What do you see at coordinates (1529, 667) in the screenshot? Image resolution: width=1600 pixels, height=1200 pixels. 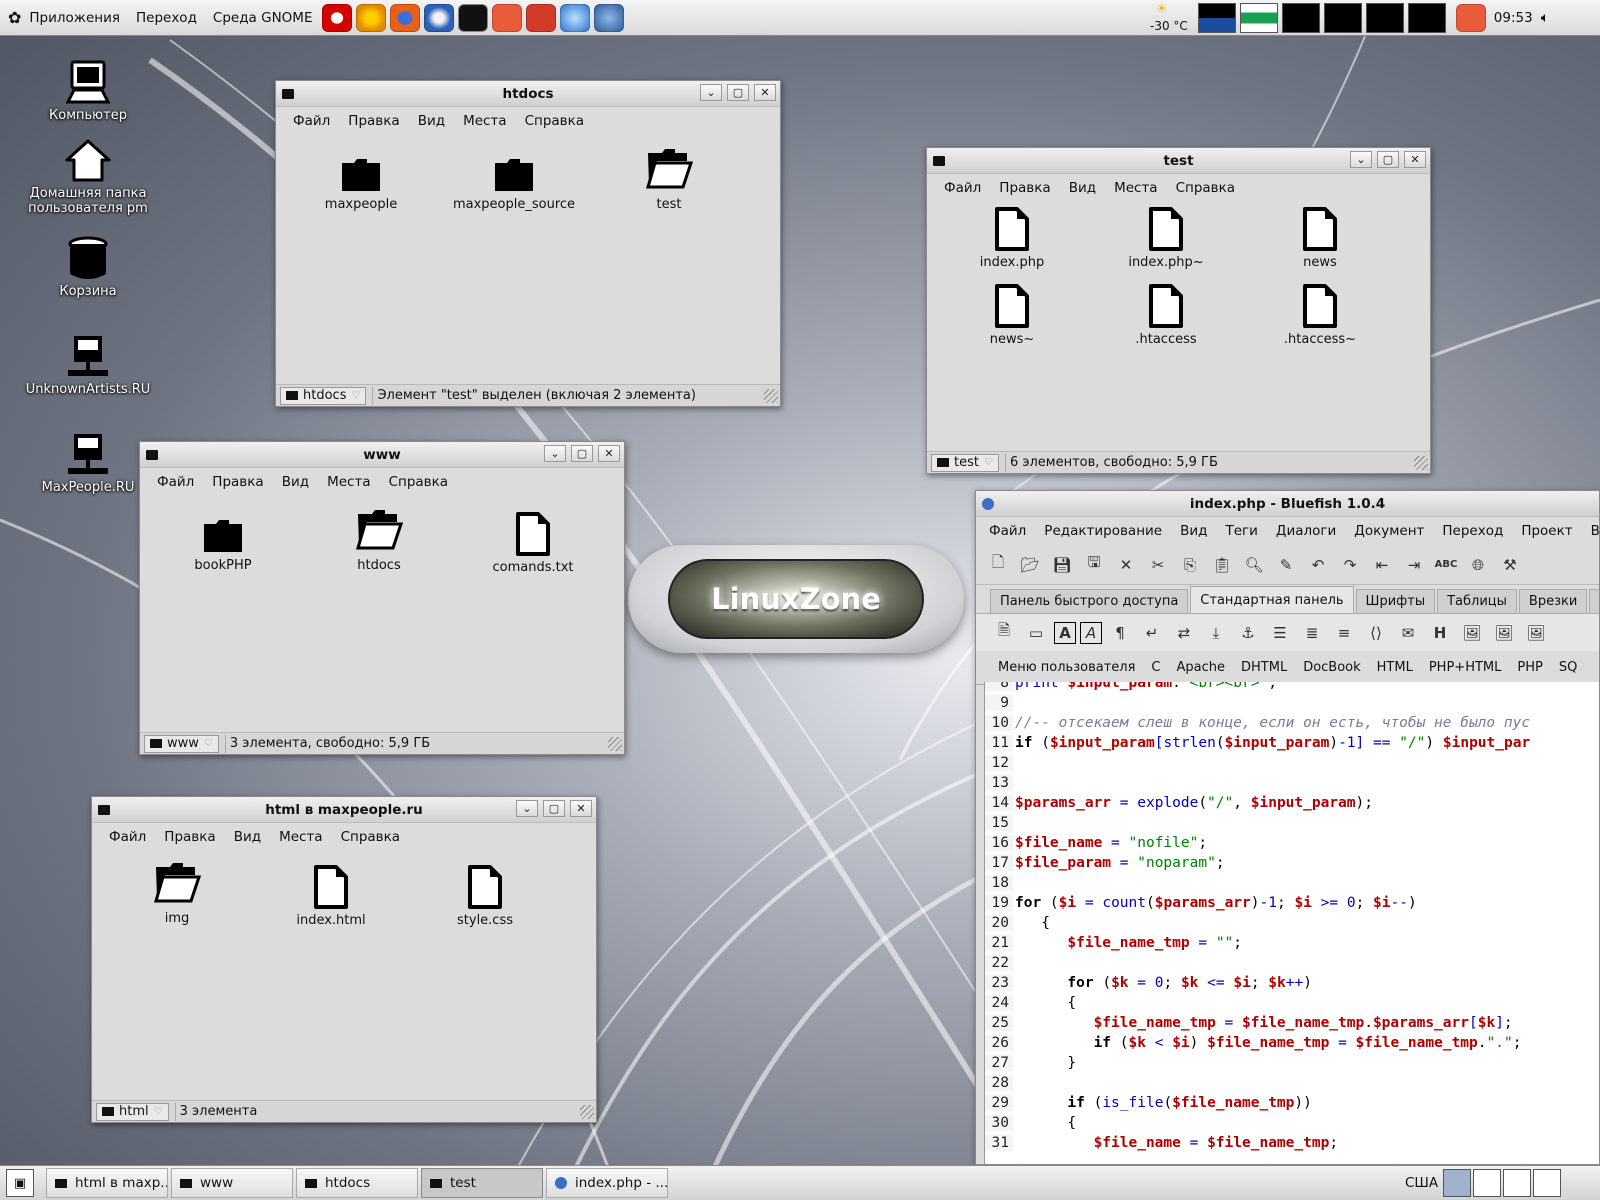 I see `user-menu-php: PHP` at bounding box center [1529, 667].